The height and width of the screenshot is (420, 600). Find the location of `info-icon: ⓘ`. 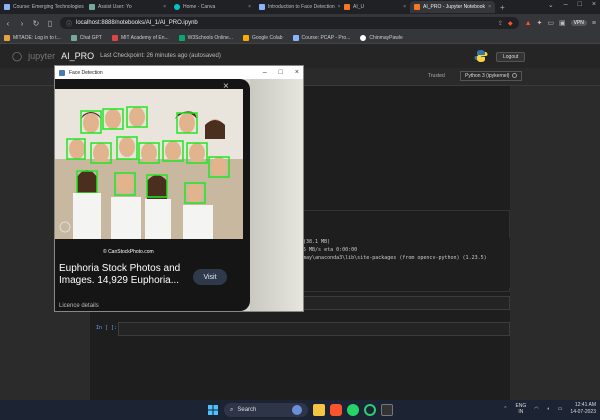

info-icon: ⓘ is located at coordinates (69, 23).